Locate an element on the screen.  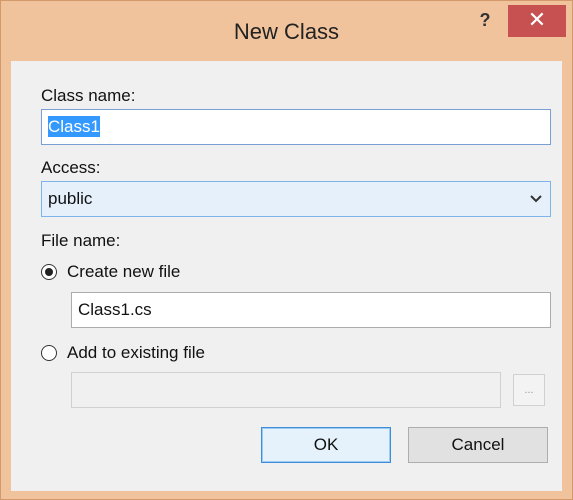
close-button: ✕ is located at coordinates (537, 21).